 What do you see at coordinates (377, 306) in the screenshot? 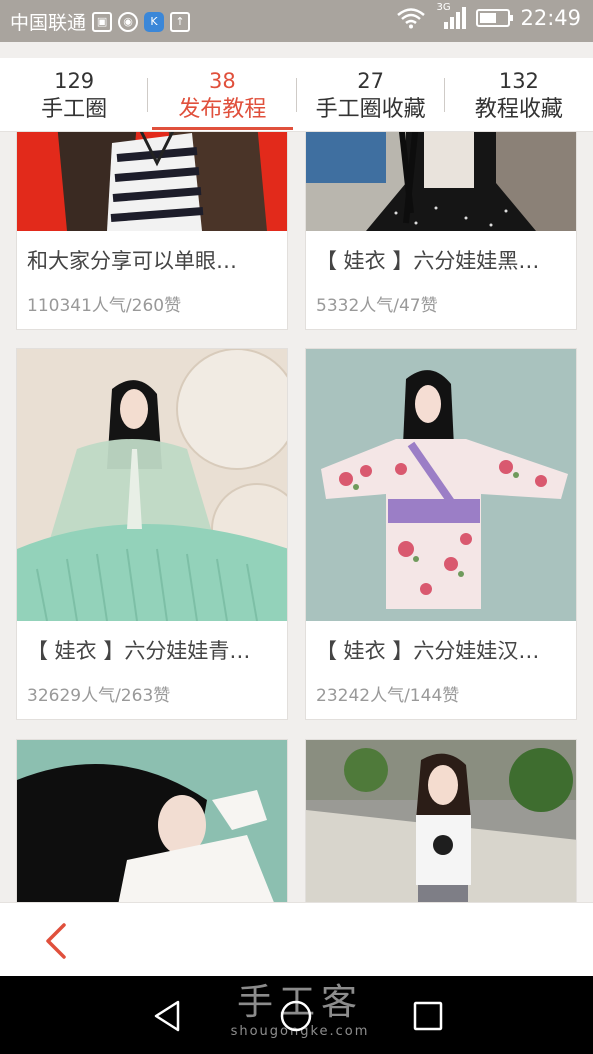
I see `card-stats: 5332人气/47赞` at bounding box center [377, 306].